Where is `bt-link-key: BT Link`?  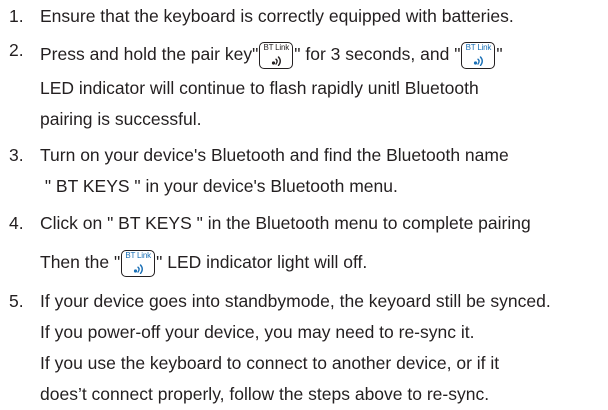
bt-link-key: BT Link is located at coordinates (276, 55).